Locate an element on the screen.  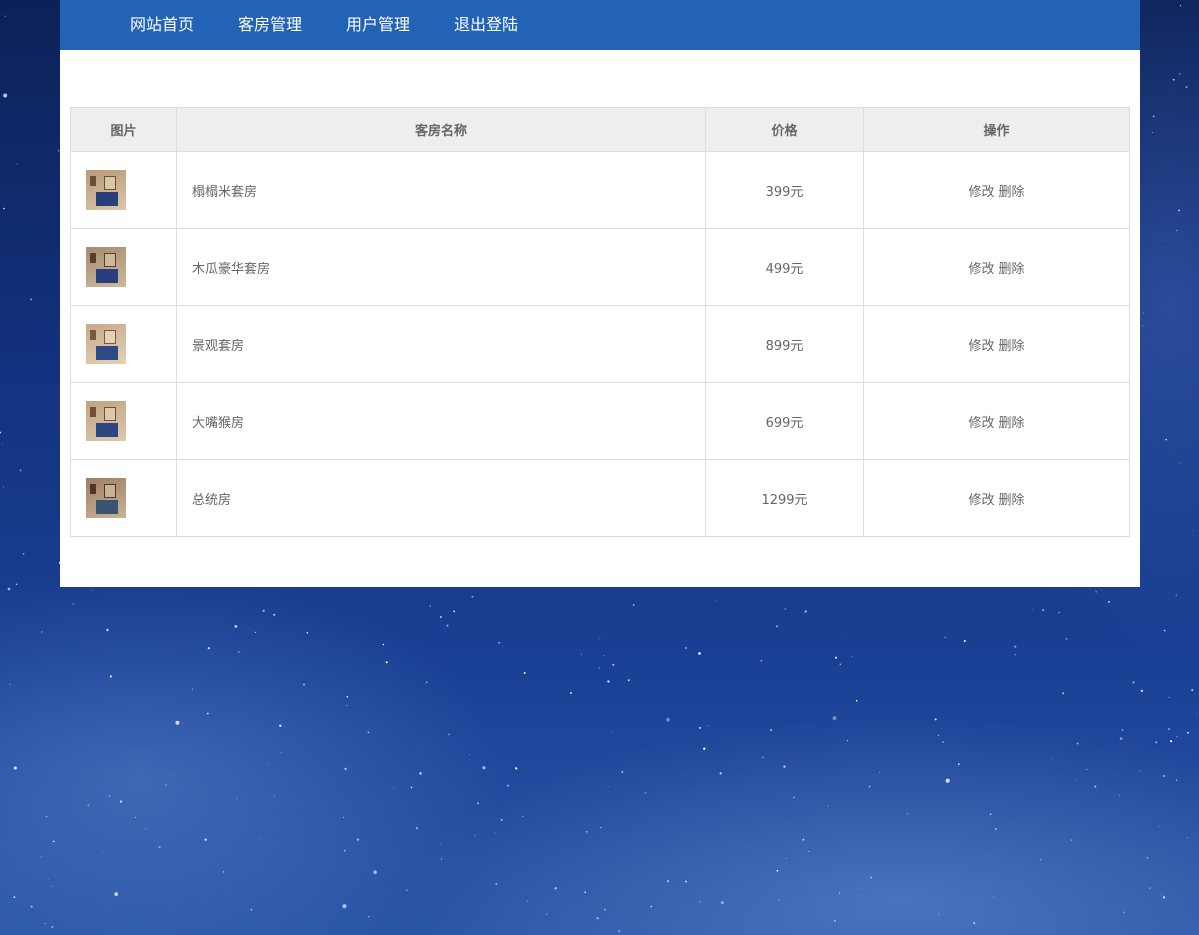
table-row: 木瓜豪华套房 499元 修改 删除 is located at coordinates (600, 267).